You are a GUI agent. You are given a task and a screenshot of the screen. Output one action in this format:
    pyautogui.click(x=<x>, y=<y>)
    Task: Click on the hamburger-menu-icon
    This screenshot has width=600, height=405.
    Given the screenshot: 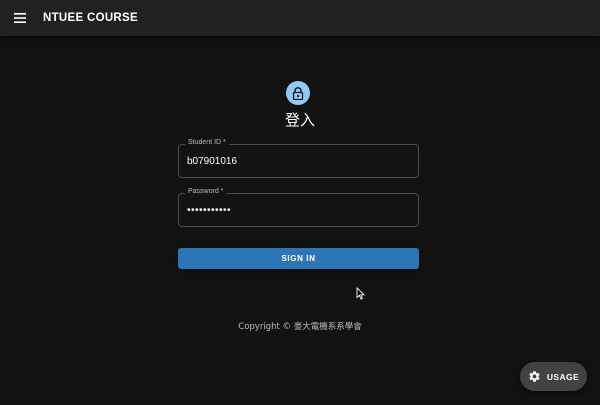 What is the action you would take?
    pyautogui.click(x=20, y=18)
    